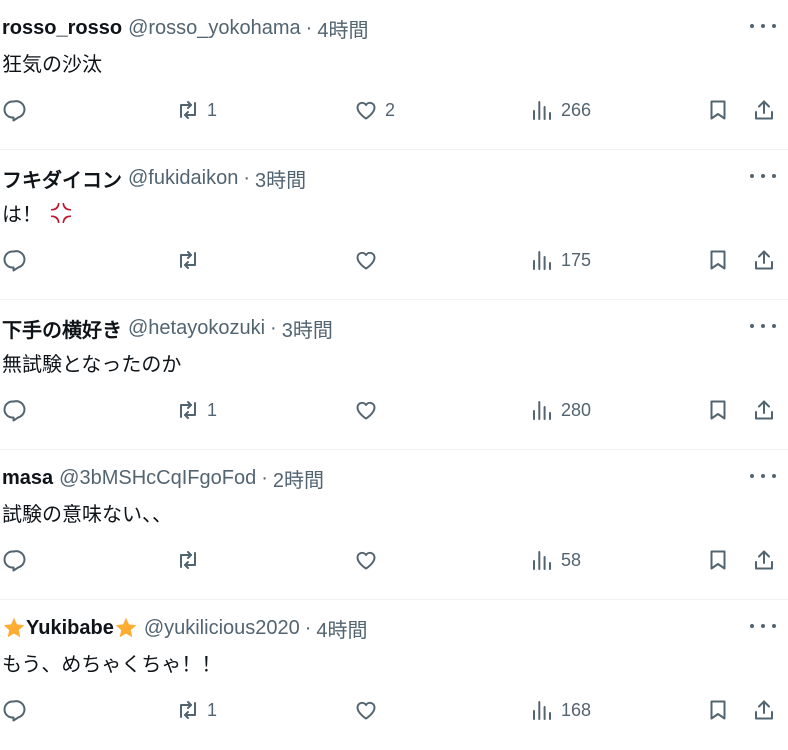 The image size is (788, 750). I want to click on views-button: 58, so click(555, 560).